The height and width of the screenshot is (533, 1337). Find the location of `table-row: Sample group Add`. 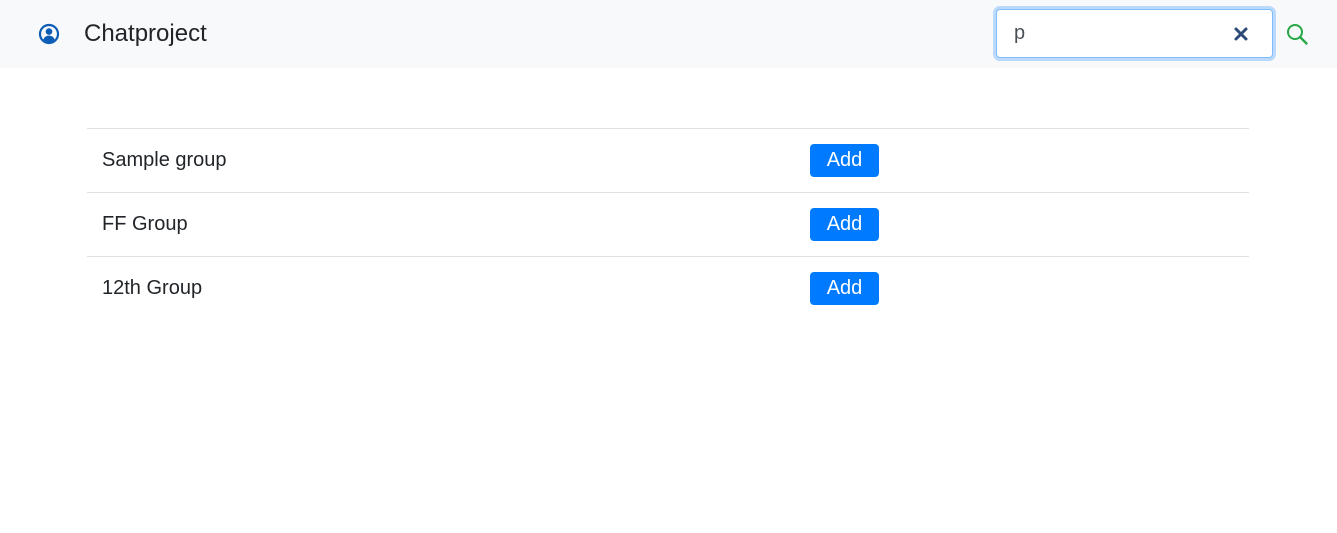

table-row: Sample group Add is located at coordinates (668, 160).